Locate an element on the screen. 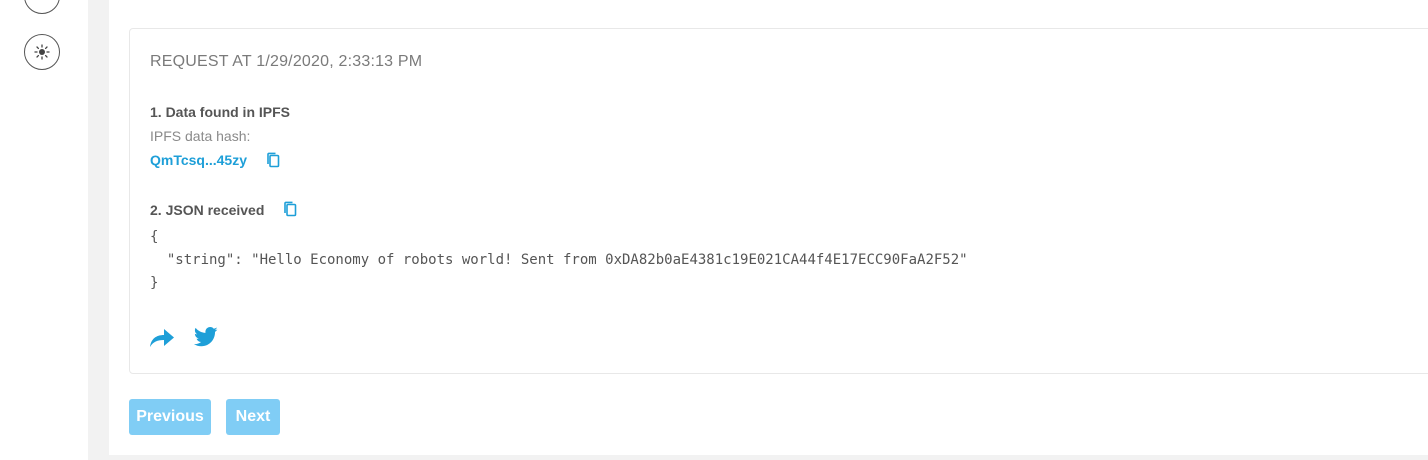 The height and width of the screenshot is (460, 1428). share-icon is located at coordinates (162, 337).